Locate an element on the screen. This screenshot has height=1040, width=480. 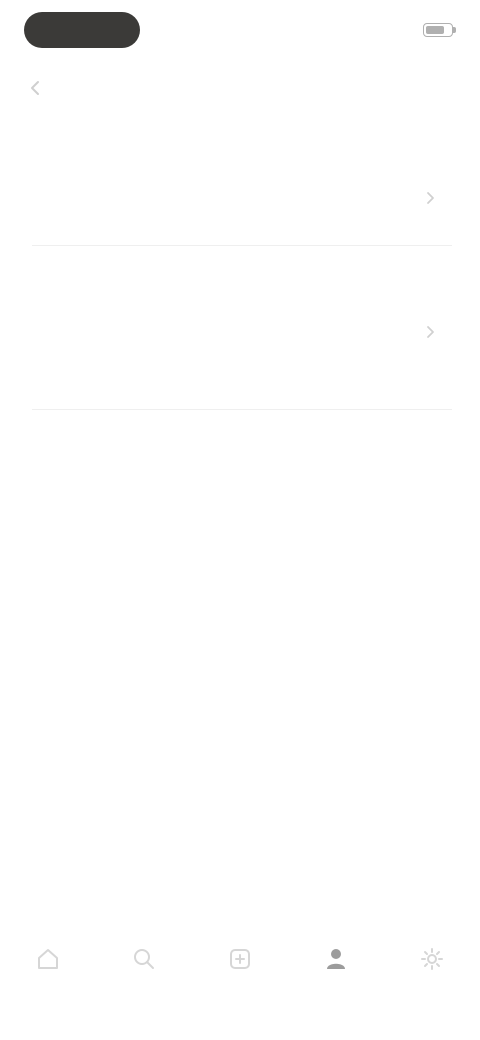
status-bar is located at coordinates (240, 30).